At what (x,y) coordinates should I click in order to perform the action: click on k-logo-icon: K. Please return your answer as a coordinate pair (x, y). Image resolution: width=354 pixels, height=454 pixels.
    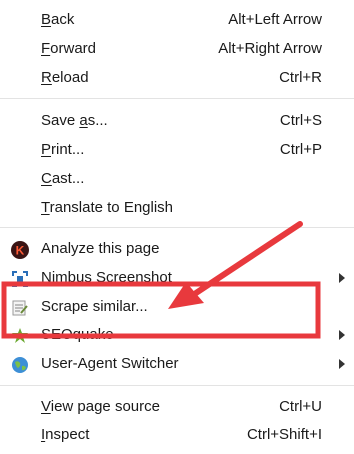
    Looking at the image, I should click on (20, 250).